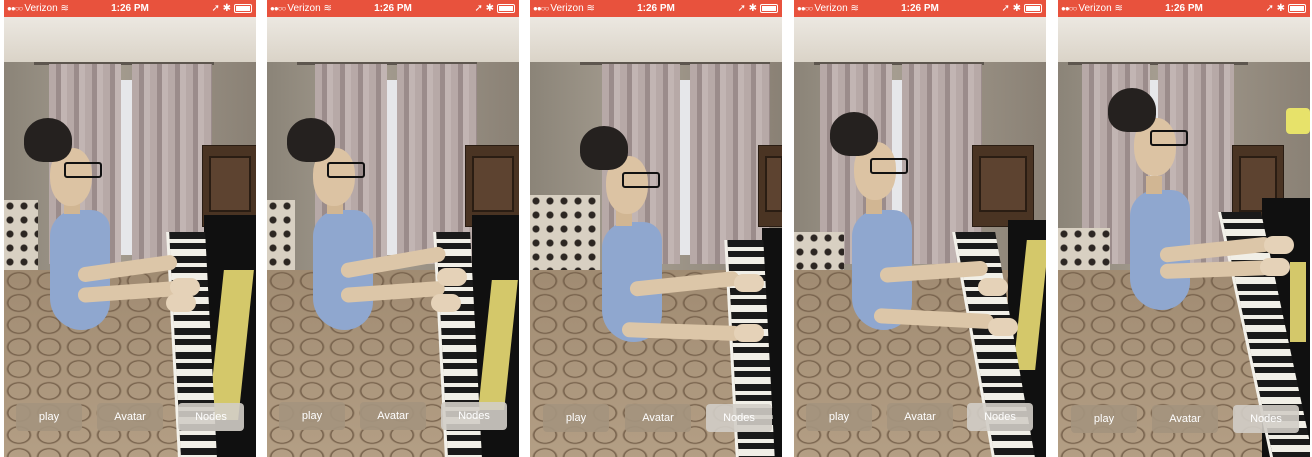  What do you see at coordinates (1154, 185) in the screenshot?
I see `avatar-neck` at bounding box center [1154, 185].